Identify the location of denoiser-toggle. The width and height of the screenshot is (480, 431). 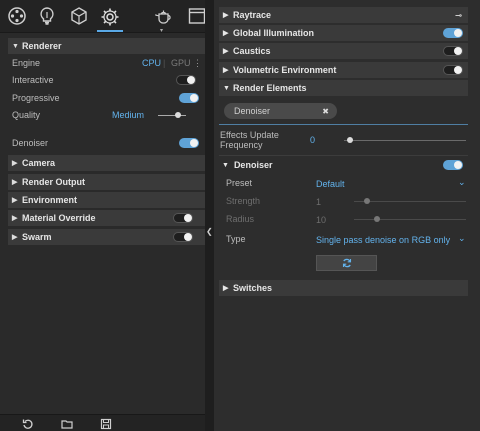
(189, 143).